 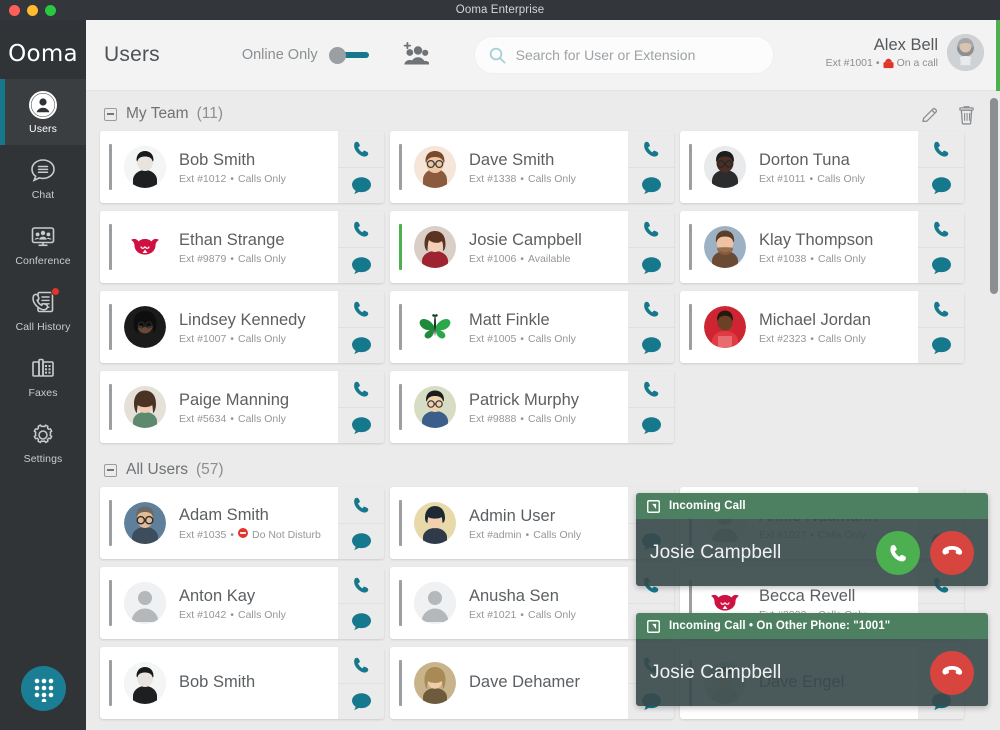 I want to click on ooma-logo: Ooma, so click(x=43, y=54).